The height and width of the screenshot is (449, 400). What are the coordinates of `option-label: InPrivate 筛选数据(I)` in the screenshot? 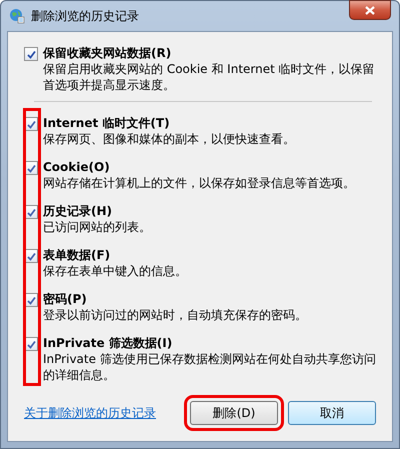 It's located at (107, 343).